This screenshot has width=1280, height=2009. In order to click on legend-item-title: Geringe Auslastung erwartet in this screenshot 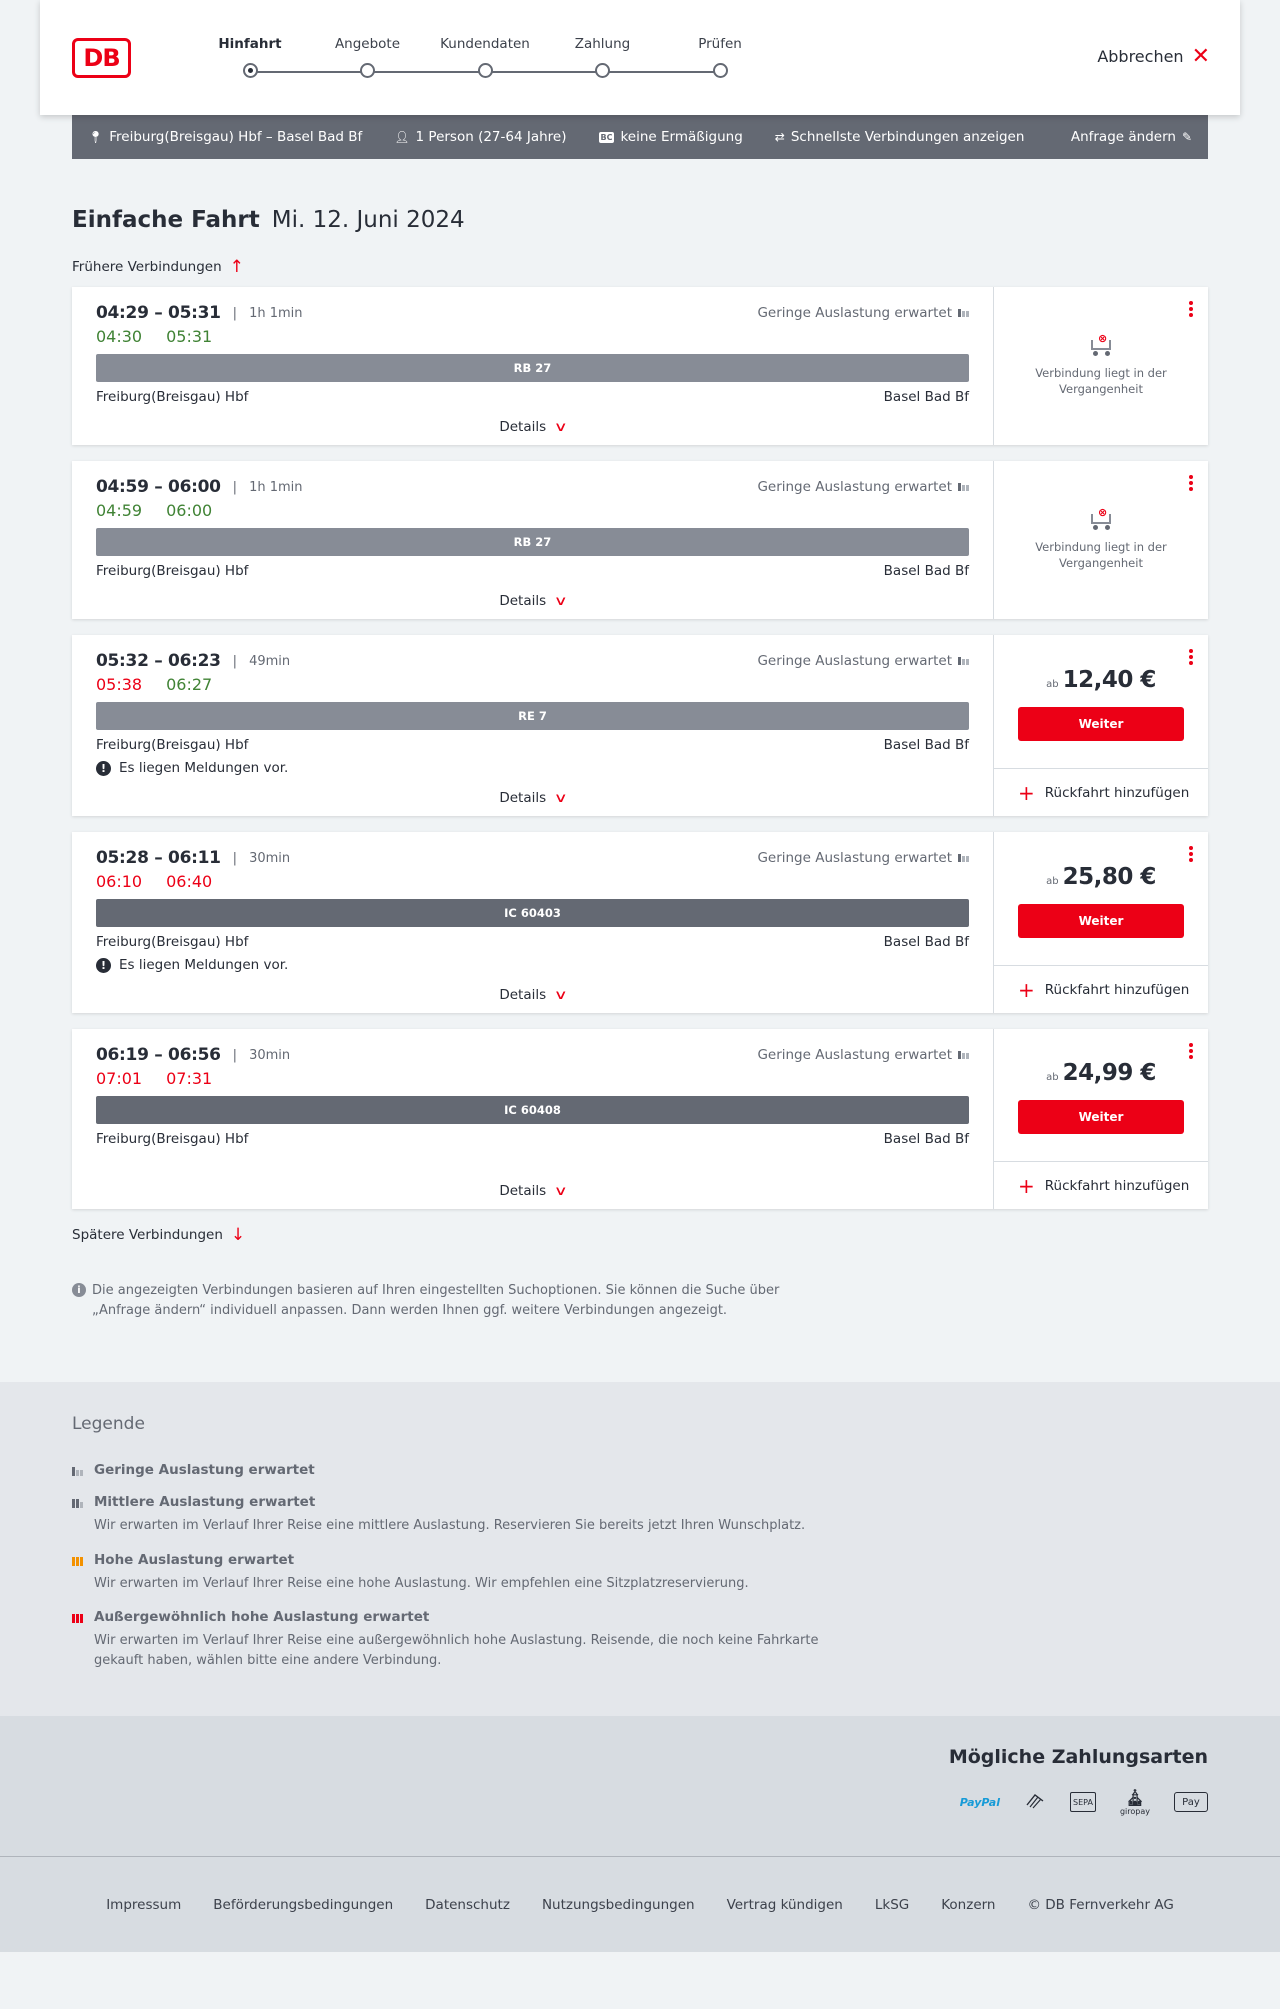, I will do `click(204, 1470)`.